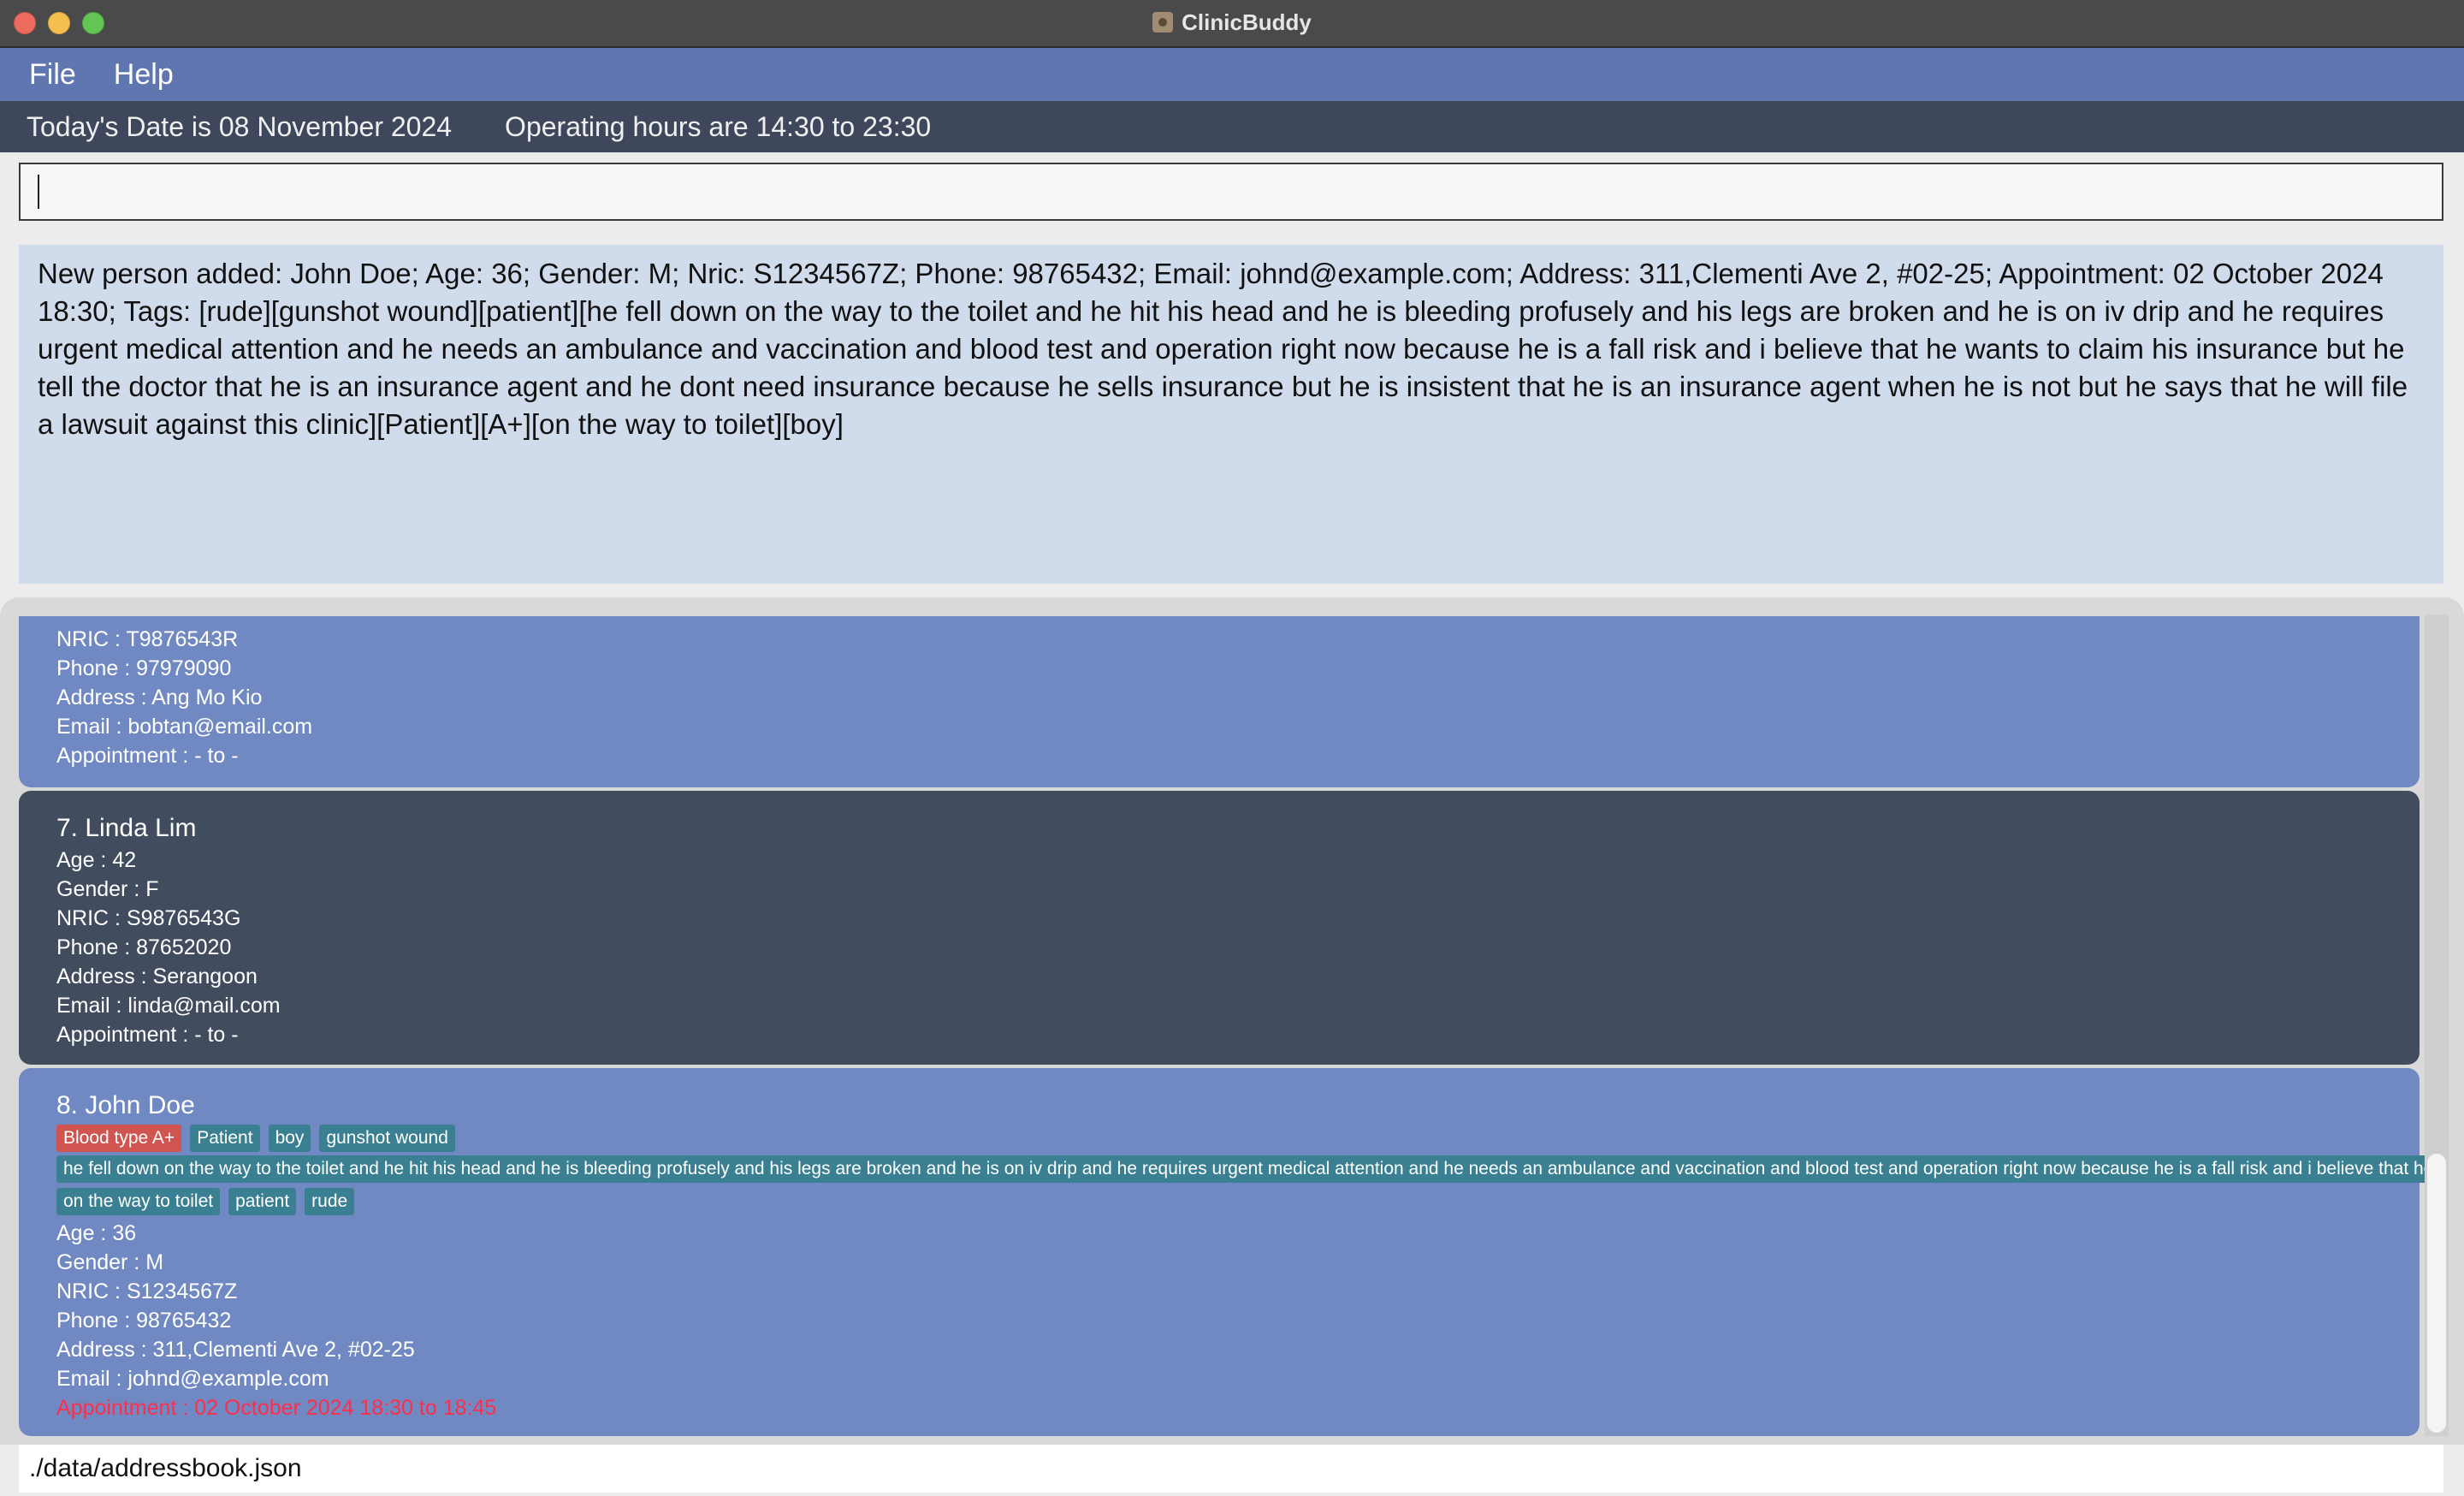  Describe the element at coordinates (138, 1201) in the screenshot. I see `tag: on the way to toilet` at that location.